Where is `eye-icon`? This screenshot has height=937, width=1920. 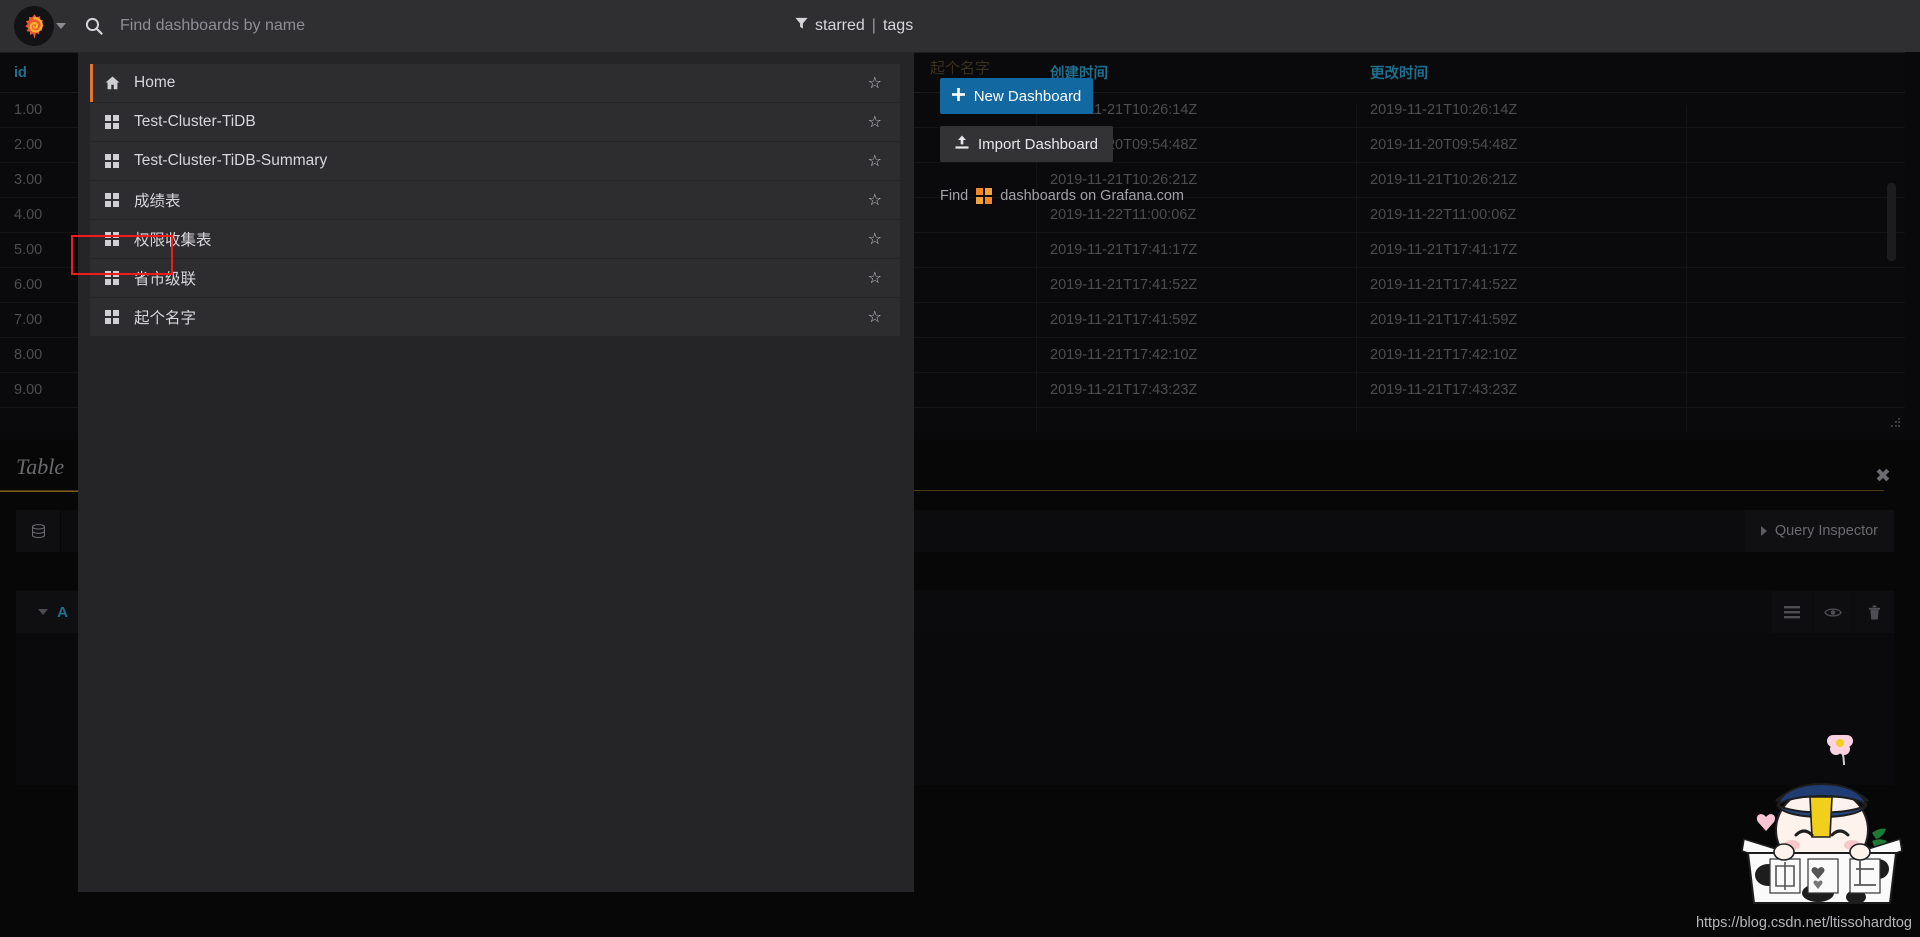
eye-icon is located at coordinates (1833, 612).